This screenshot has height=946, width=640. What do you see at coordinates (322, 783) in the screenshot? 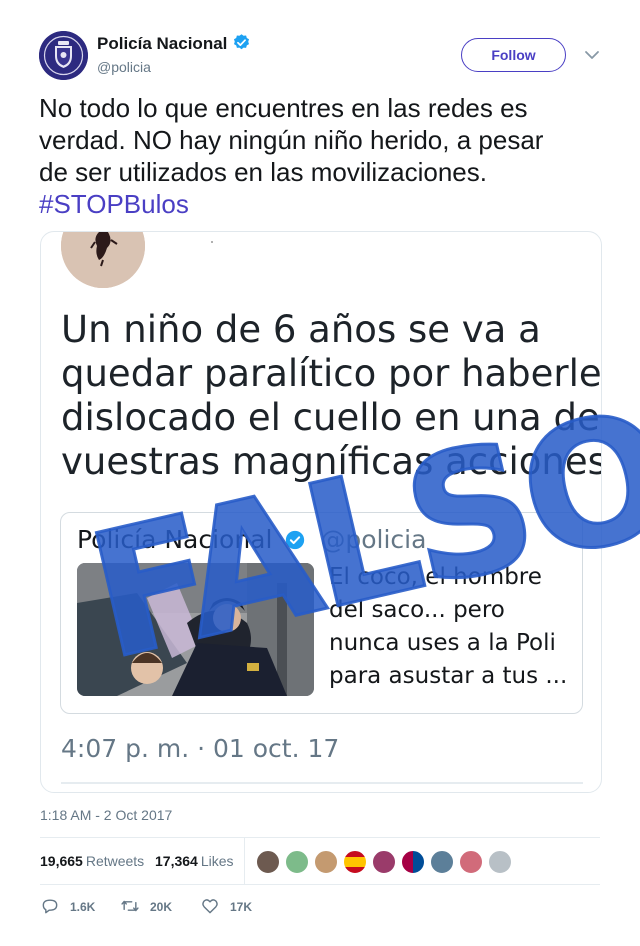
I see `media-divider` at bounding box center [322, 783].